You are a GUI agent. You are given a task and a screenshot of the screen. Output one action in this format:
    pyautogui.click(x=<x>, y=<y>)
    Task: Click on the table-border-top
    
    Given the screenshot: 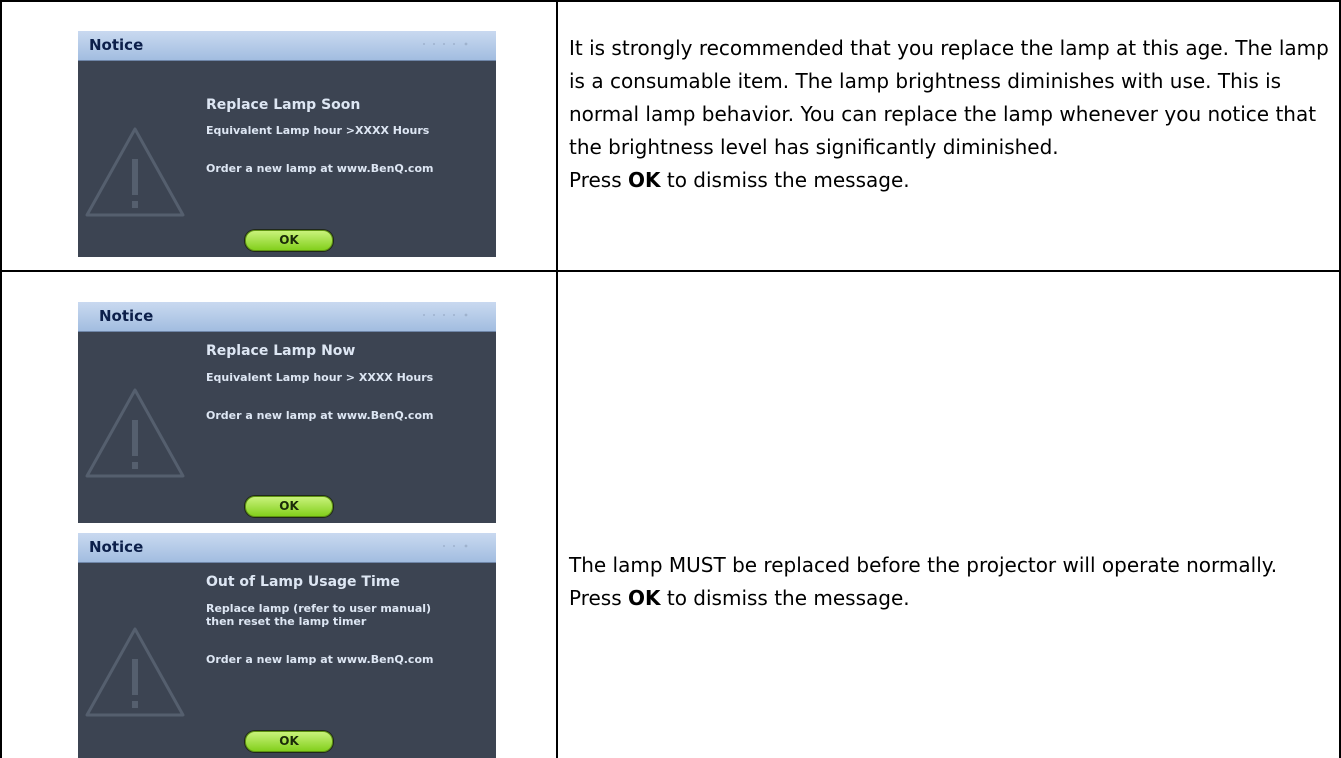 What is the action you would take?
    pyautogui.click(x=670, y=1)
    